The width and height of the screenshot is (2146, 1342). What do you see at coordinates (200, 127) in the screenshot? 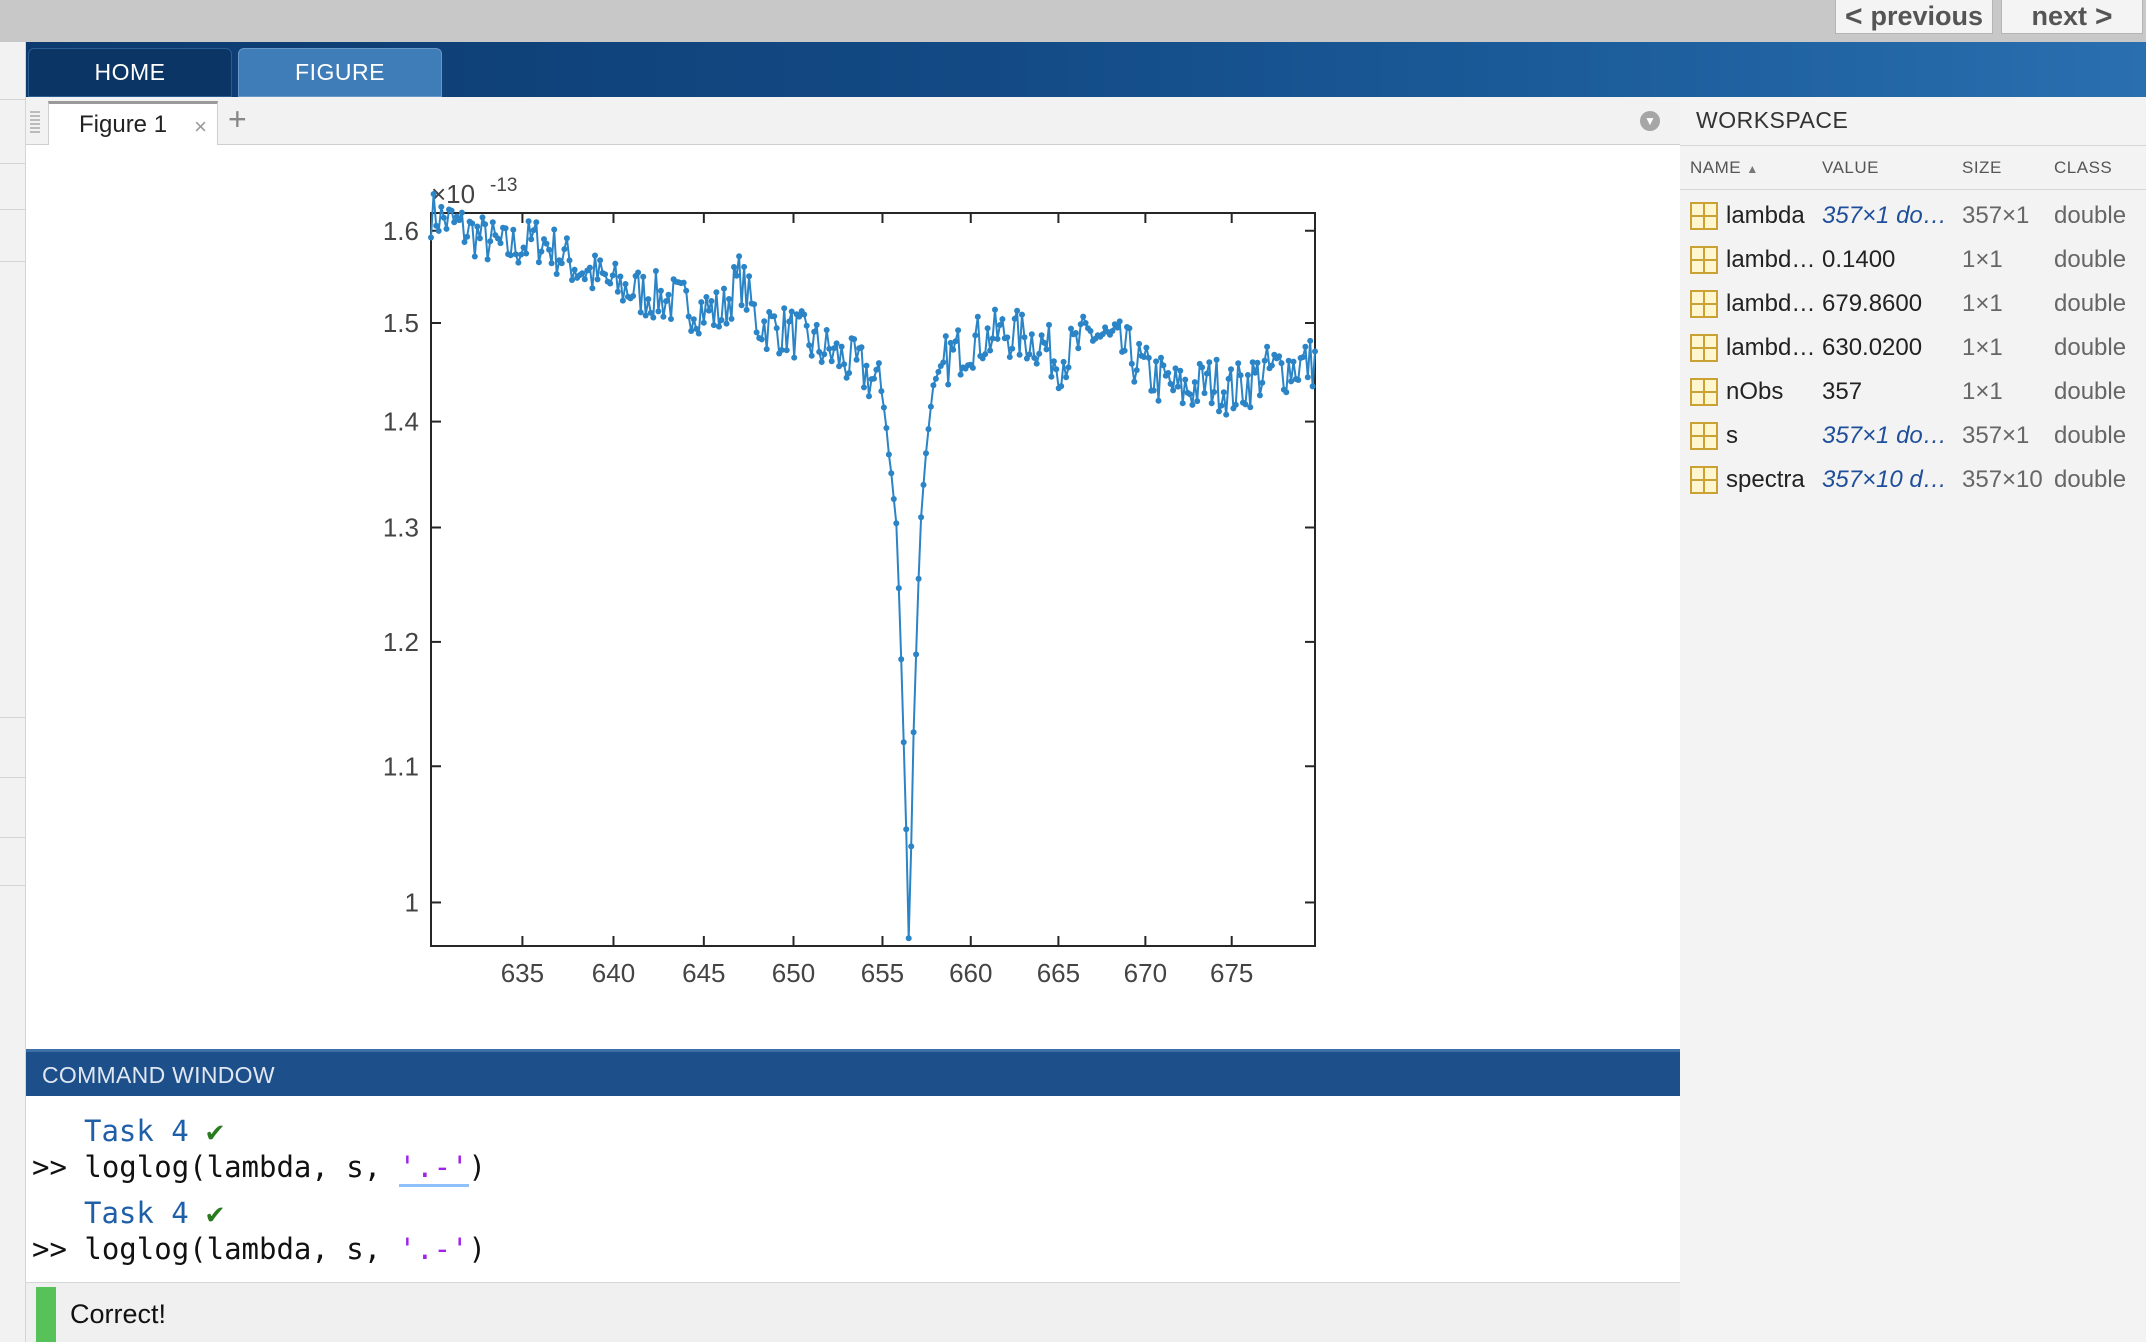
I see `close-icon: ×` at bounding box center [200, 127].